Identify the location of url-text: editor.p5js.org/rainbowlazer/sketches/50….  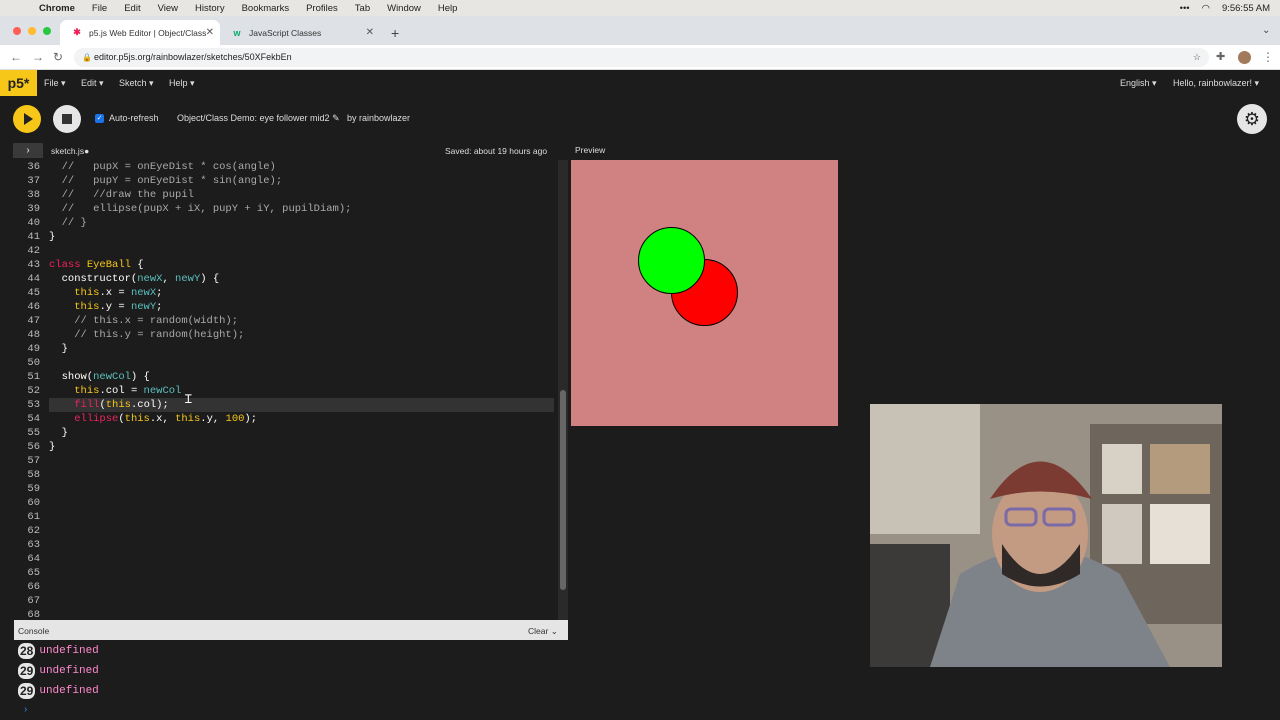
(193, 57).